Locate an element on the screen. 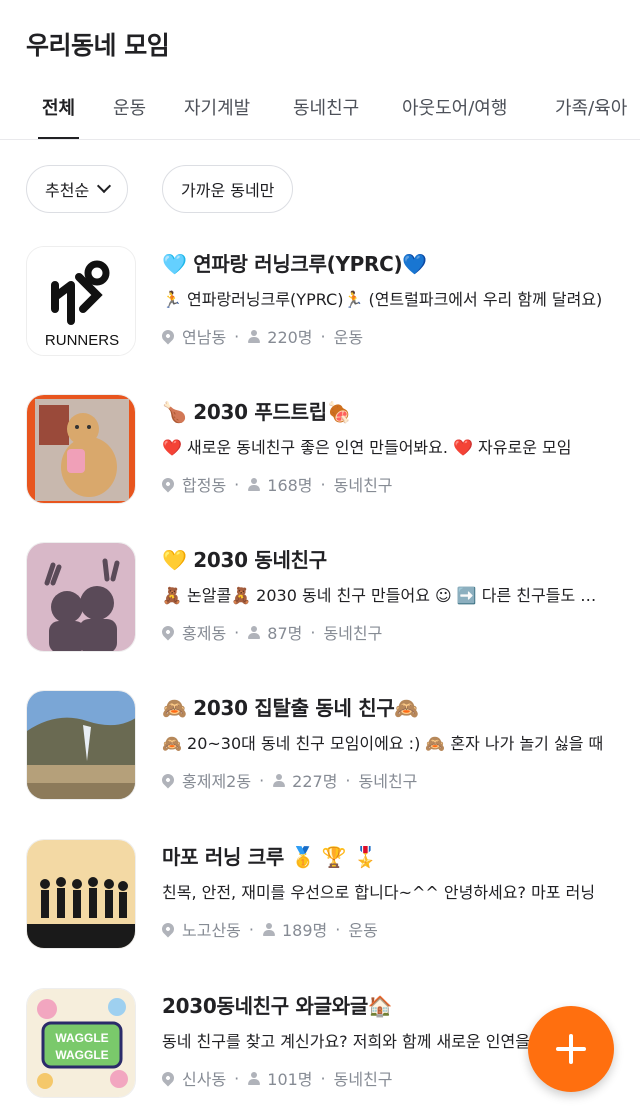 The height and width of the screenshot is (1118, 640). page-title: 우리동네 모임 is located at coordinates (98, 45).